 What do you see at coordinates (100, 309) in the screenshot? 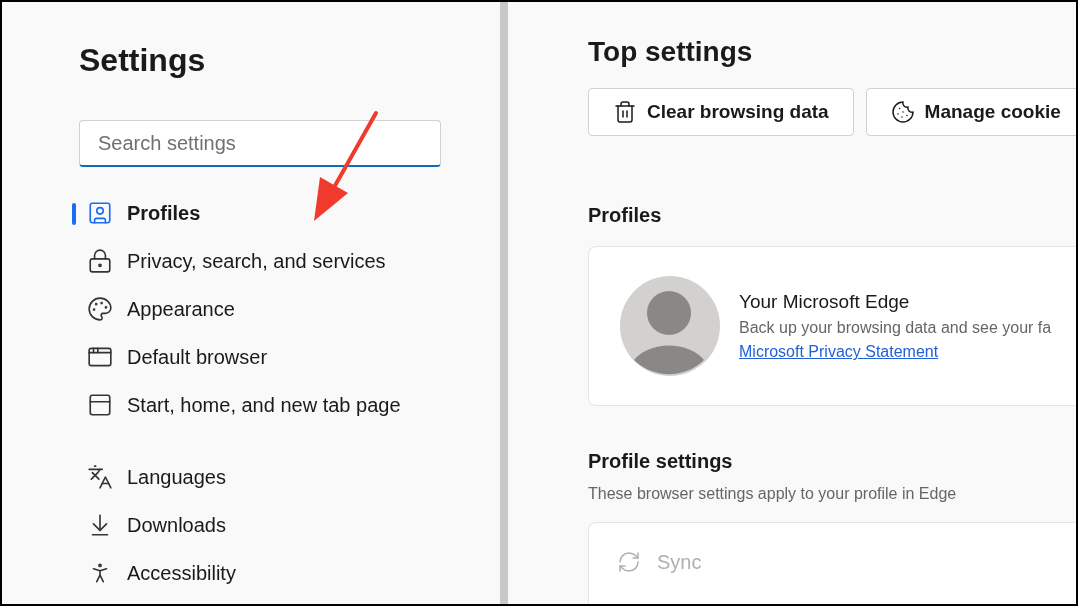
I see `palette-icon` at bounding box center [100, 309].